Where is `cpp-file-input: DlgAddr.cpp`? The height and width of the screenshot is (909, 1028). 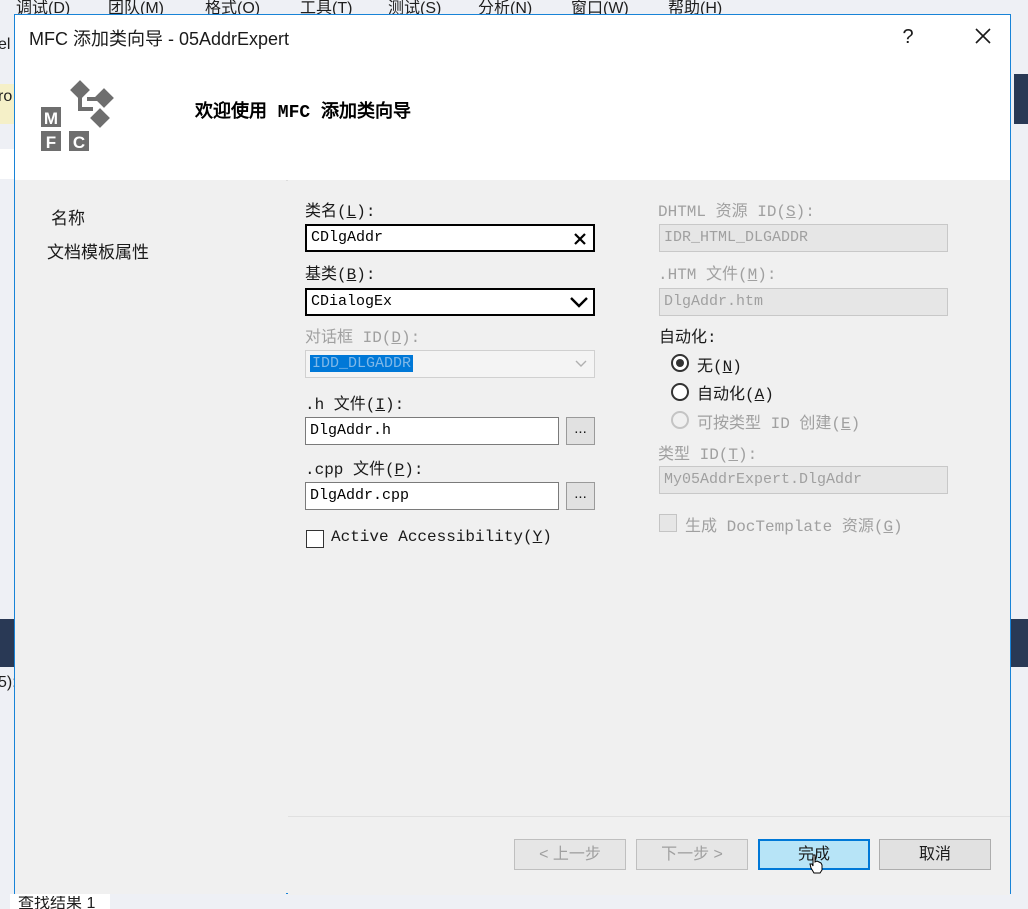
cpp-file-input: DlgAddr.cpp is located at coordinates (432, 496).